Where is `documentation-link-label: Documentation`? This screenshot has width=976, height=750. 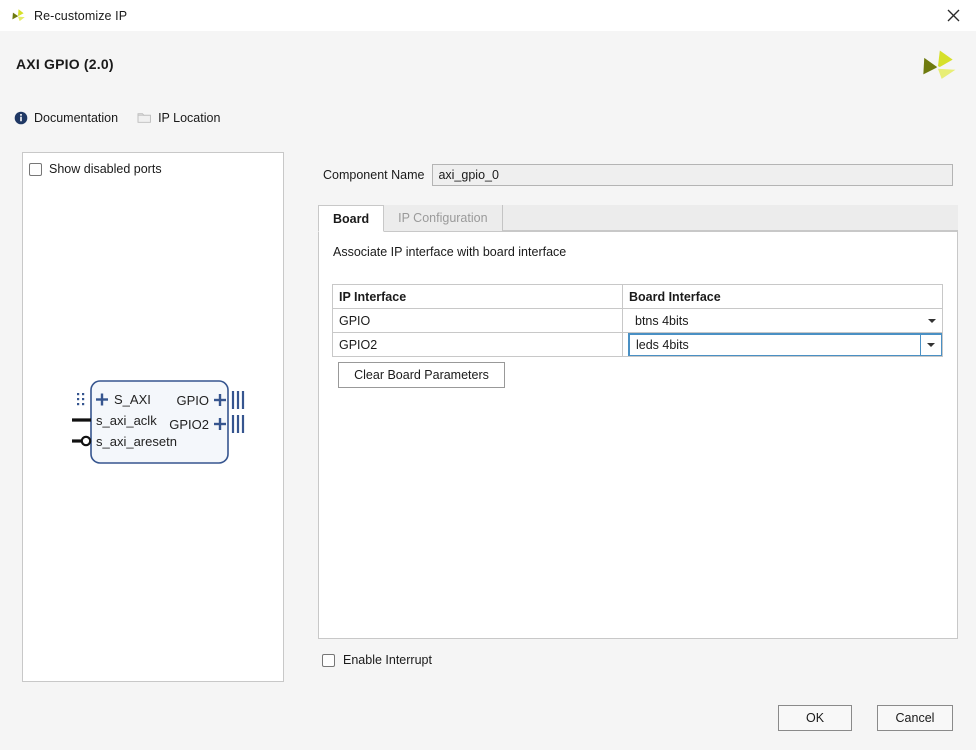 documentation-link-label: Documentation is located at coordinates (76, 117).